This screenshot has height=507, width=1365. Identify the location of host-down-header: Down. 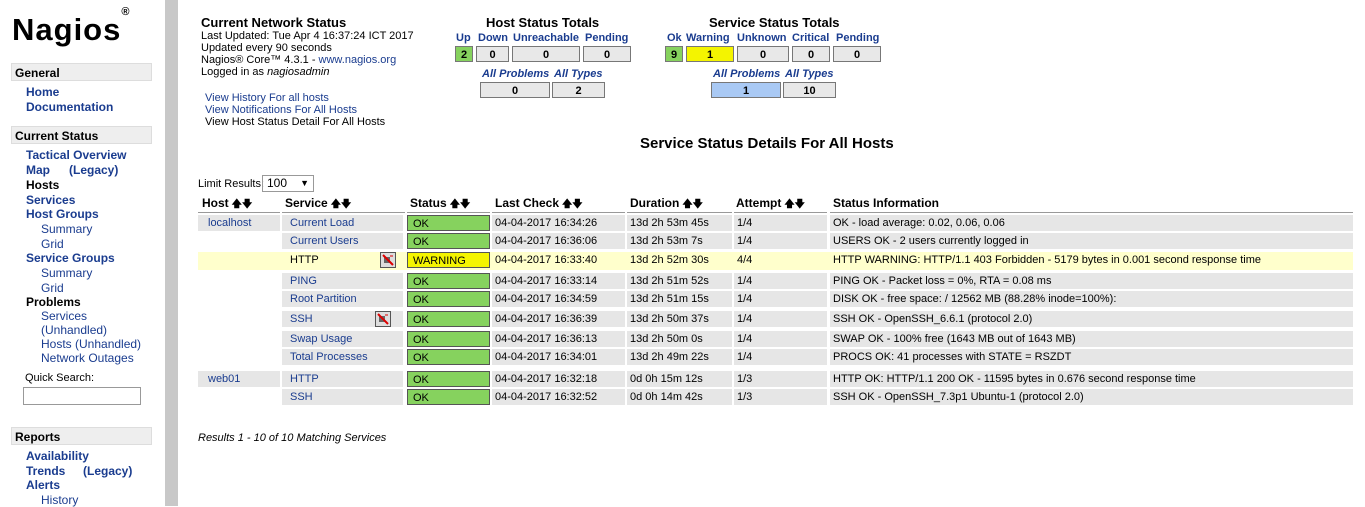
(493, 38).